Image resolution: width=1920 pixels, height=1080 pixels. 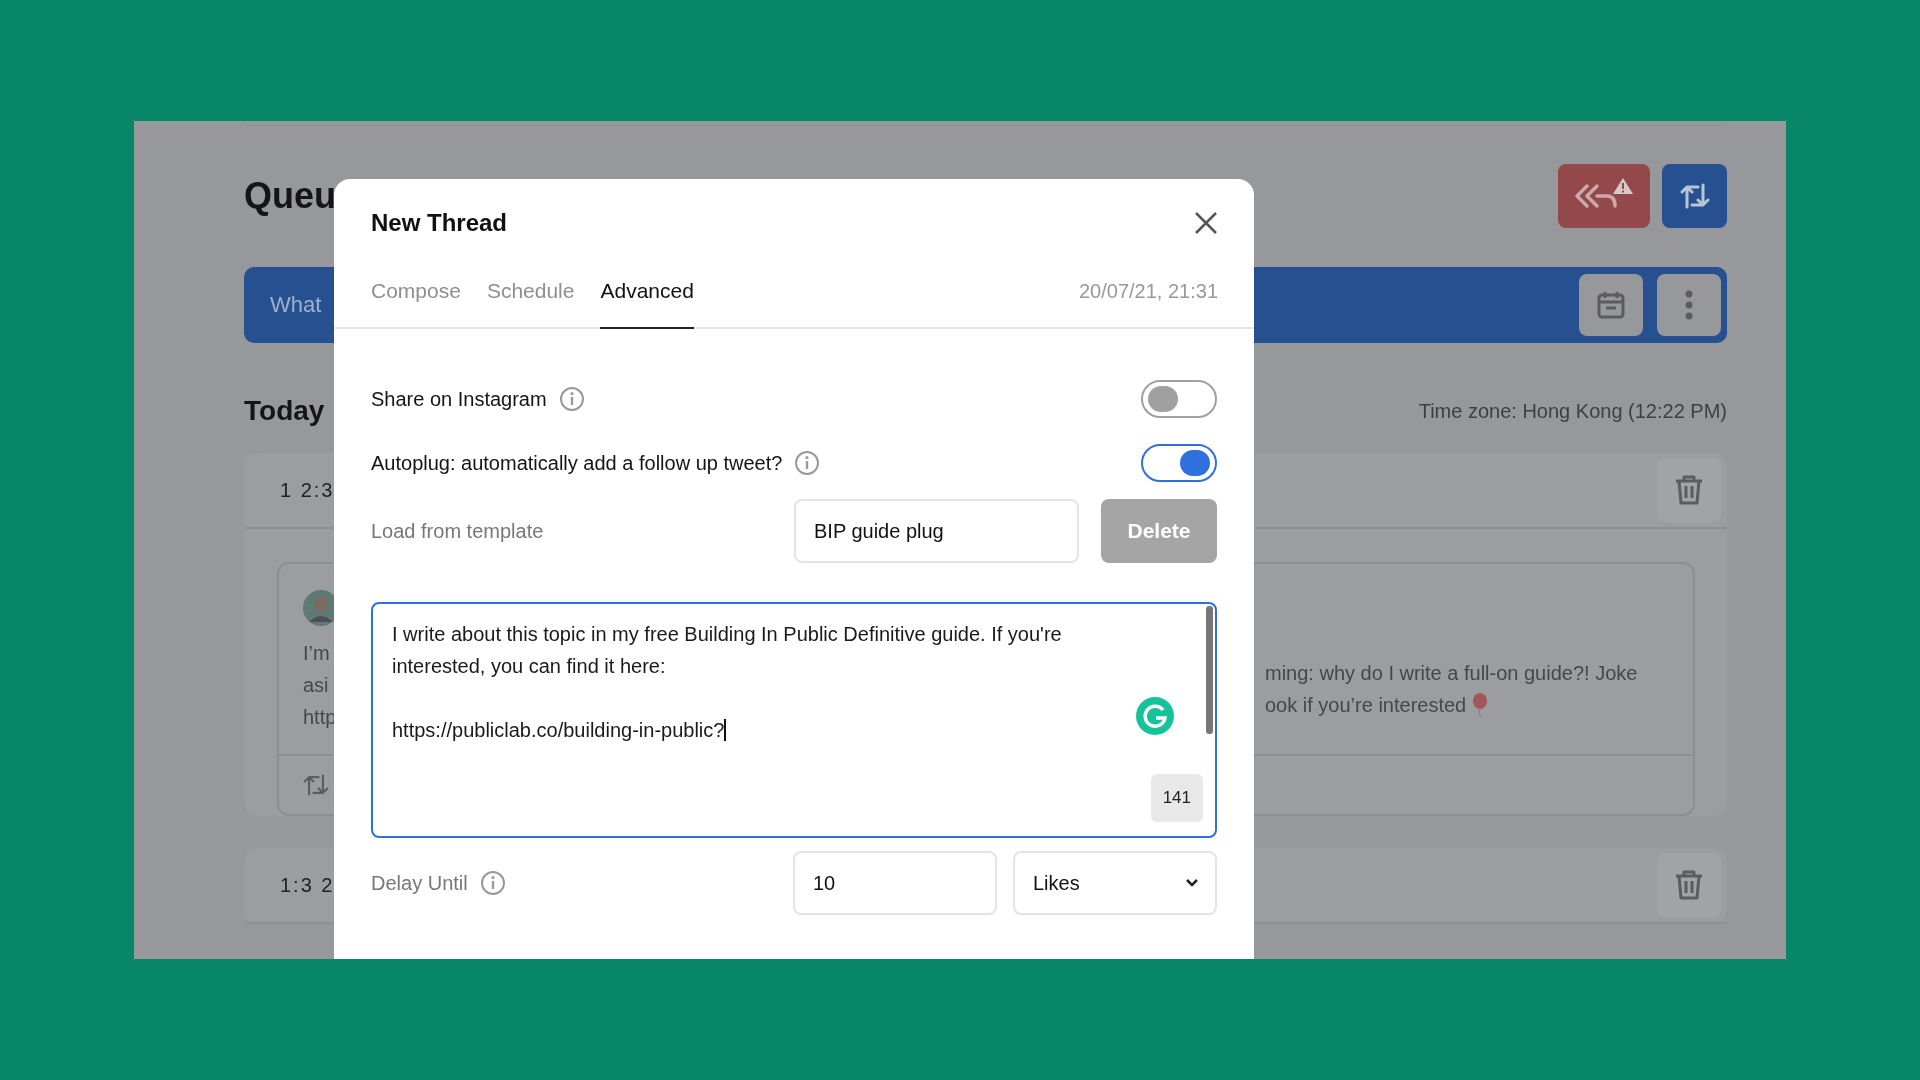 I want to click on template-label: Load from template, so click(x=457, y=531).